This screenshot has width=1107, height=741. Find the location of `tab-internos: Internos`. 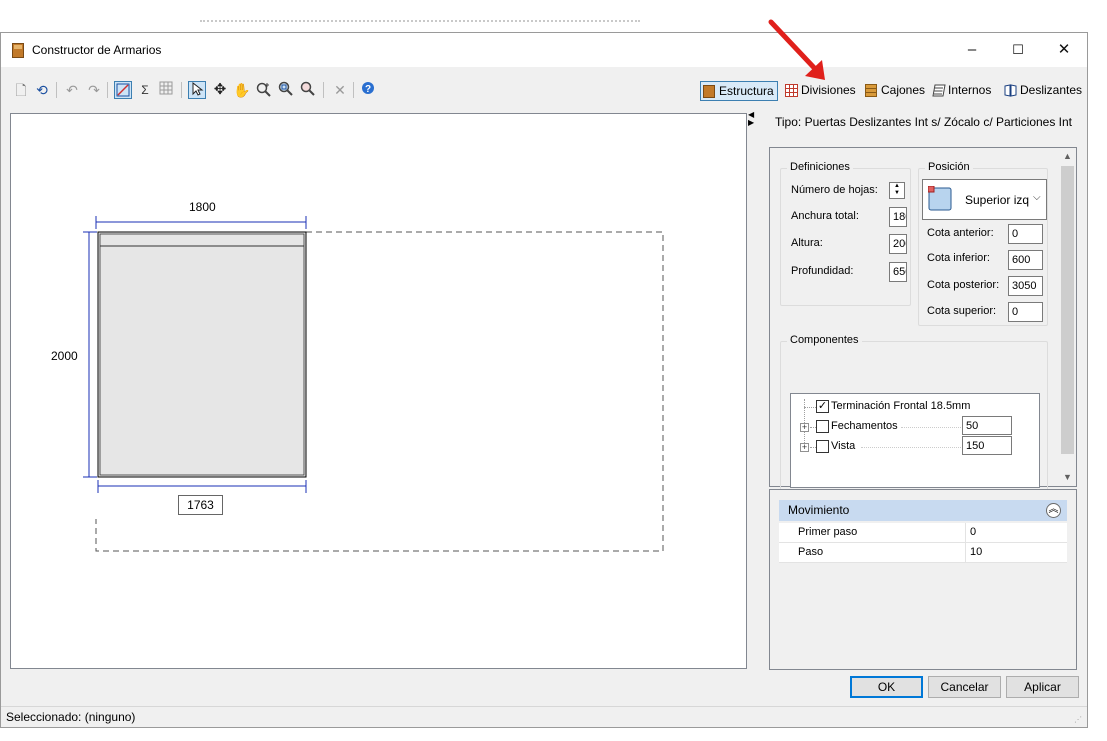

tab-internos: Internos is located at coordinates (960, 91).